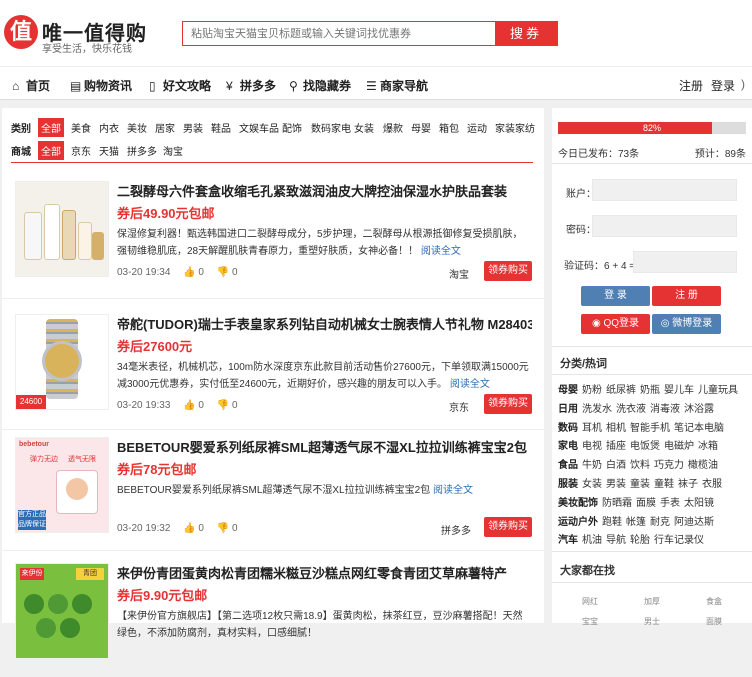  What do you see at coordinates (568, 540) in the screenshot?
I see `category-name: 汽车` at bounding box center [568, 540].